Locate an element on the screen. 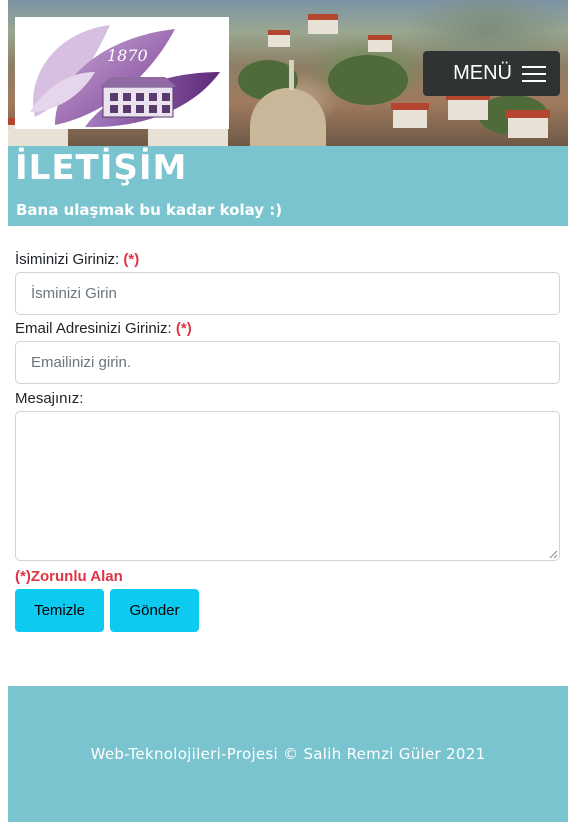 The height and width of the screenshot is (827, 568). name-label: İsiminizi Giriniz: (*) is located at coordinates (77, 259).